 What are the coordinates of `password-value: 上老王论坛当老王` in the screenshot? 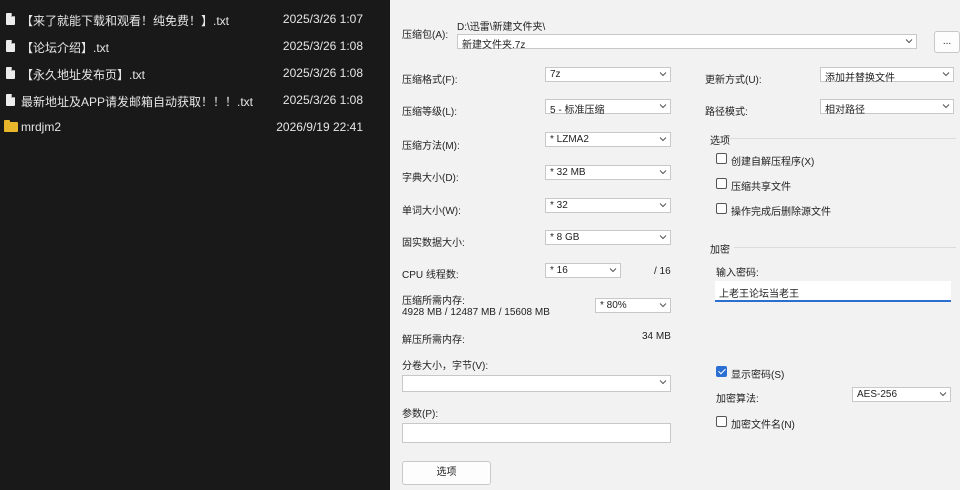 It's located at (759, 294).